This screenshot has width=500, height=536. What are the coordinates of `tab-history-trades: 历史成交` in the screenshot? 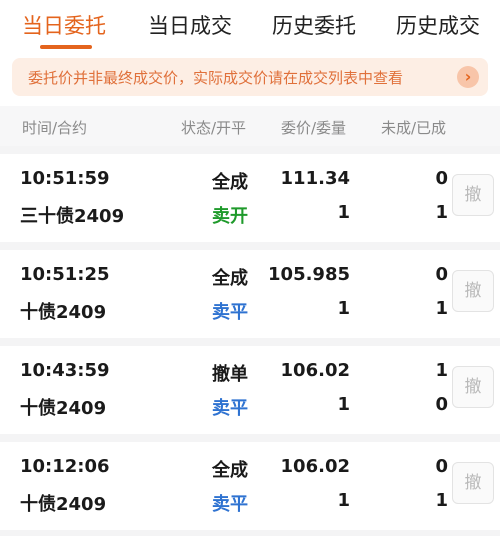 It's located at (438, 25).